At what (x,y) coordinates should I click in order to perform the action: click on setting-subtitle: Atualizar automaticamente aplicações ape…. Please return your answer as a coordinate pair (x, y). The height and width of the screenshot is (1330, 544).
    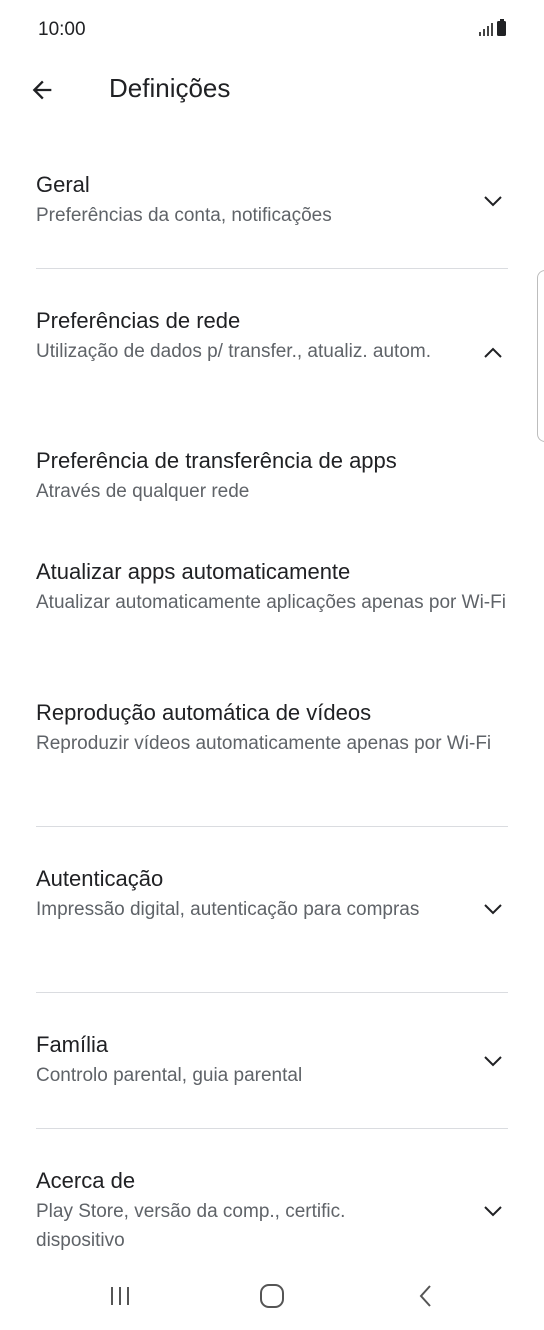
    Looking at the image, I should click on (271, 602).